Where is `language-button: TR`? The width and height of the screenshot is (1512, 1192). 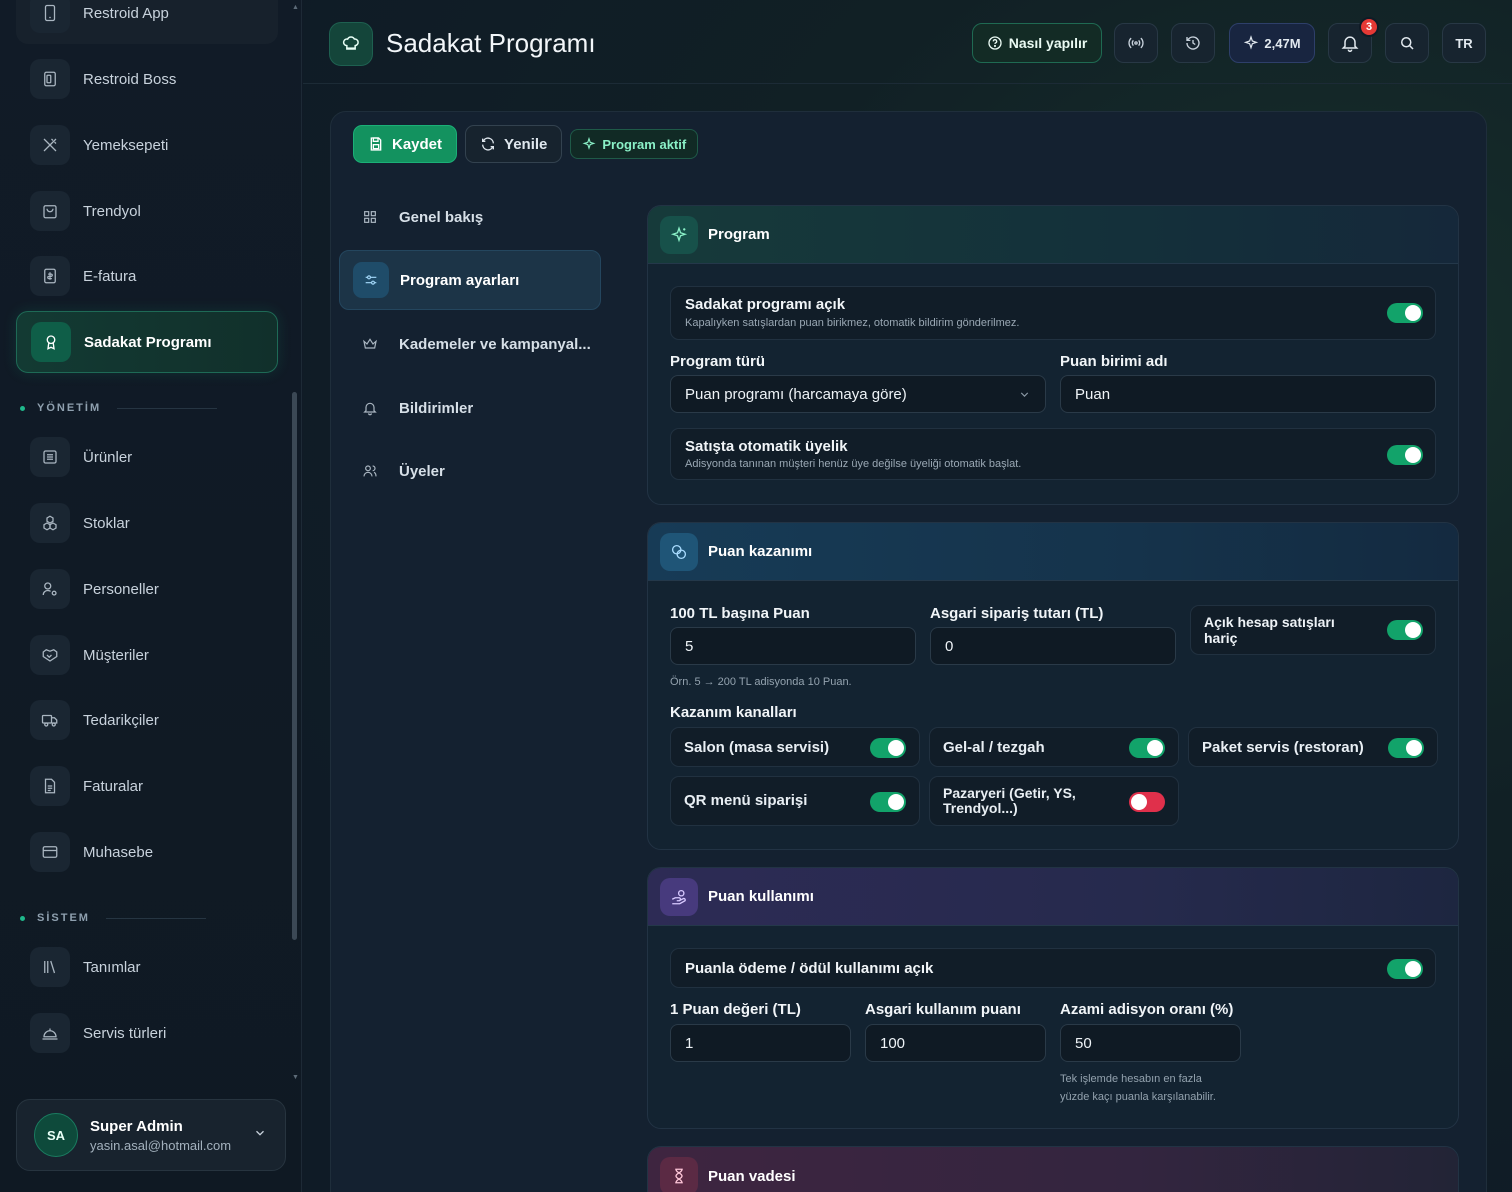 language-button: TR is located at coordinates (1464, 43).